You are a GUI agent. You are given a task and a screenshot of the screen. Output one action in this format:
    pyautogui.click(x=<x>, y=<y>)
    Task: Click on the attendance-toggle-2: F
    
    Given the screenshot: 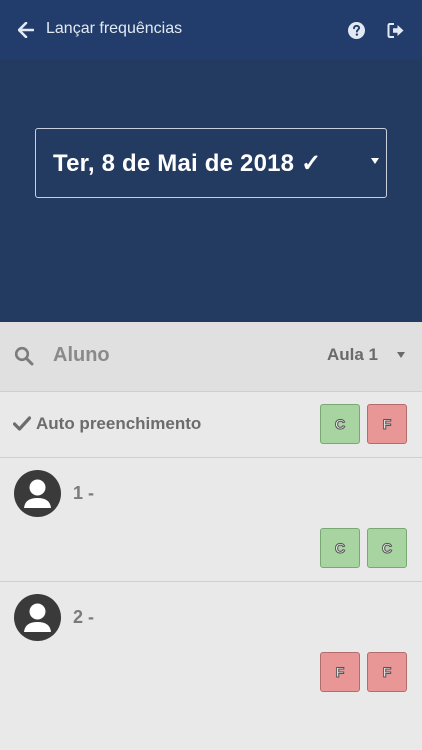 What is the action you would take?
    pyautogui.click(x=387, y=672)
    